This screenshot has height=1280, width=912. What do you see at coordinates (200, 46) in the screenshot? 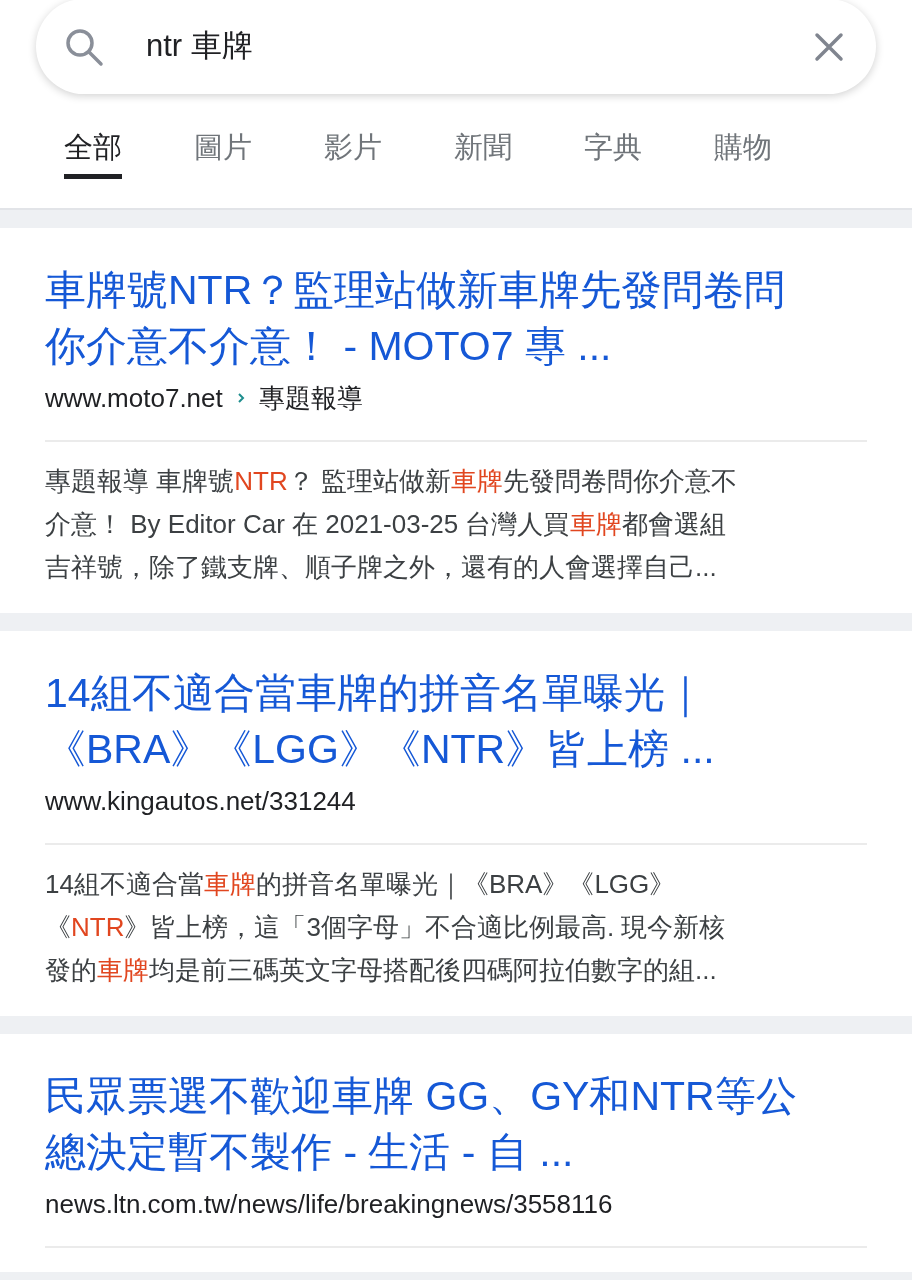
I see `search-query: ntr 車牌` at bounding box center [200, 46].